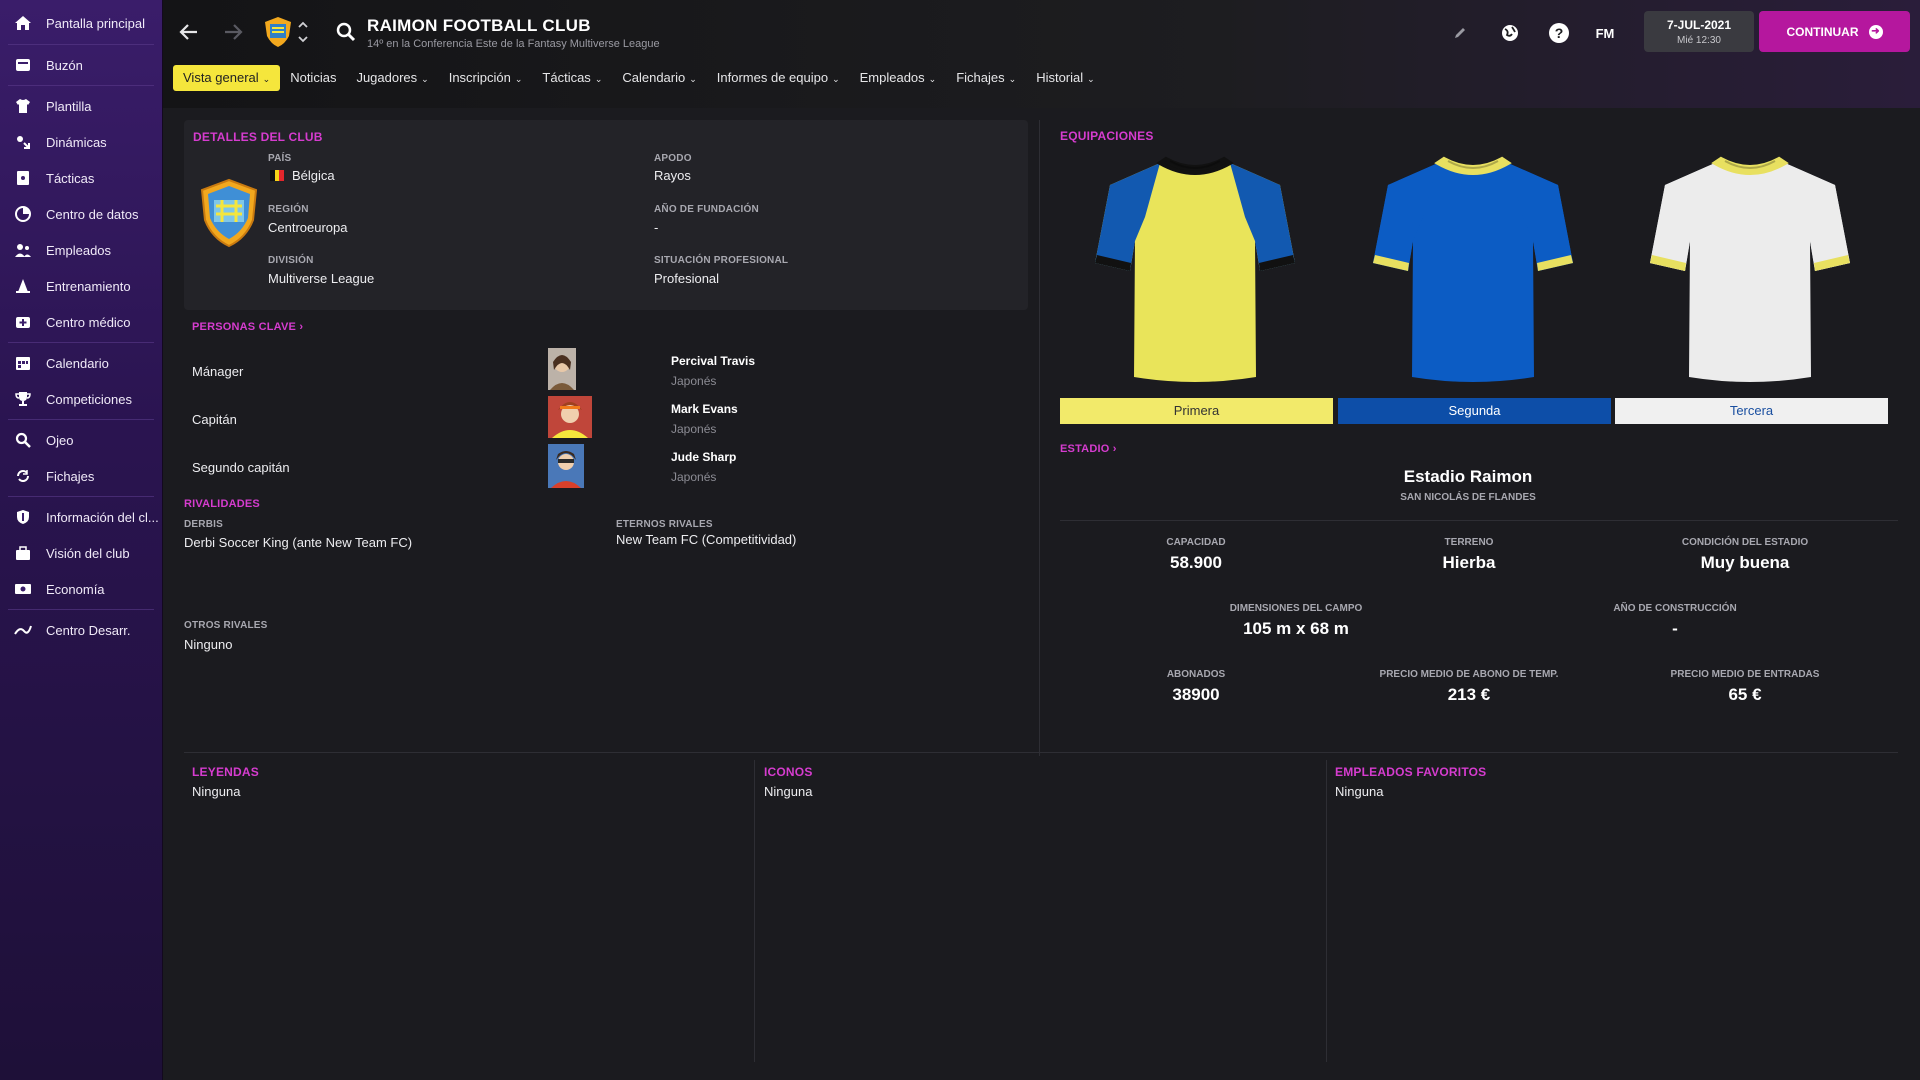 The image size is (1920, 1080). I want to click on division-value: Multiverse League, so click(321, 278).